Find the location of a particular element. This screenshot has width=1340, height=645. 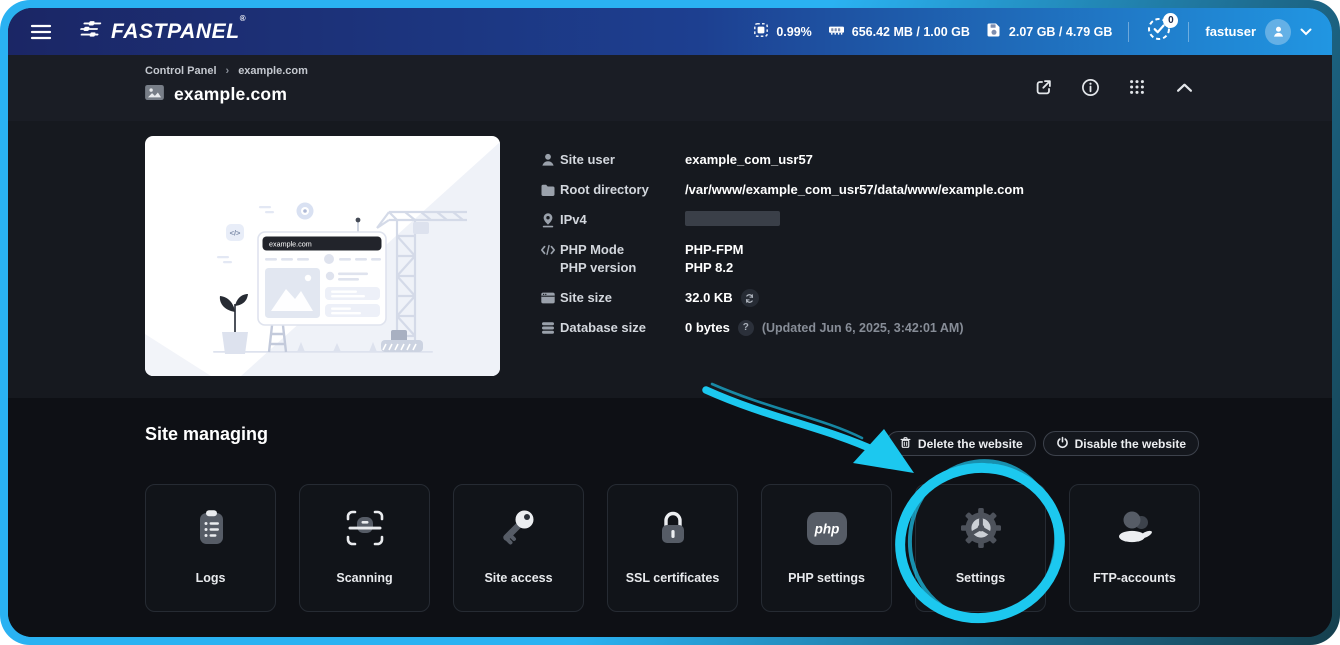

info-icon is located at coordinates (1090, 87).